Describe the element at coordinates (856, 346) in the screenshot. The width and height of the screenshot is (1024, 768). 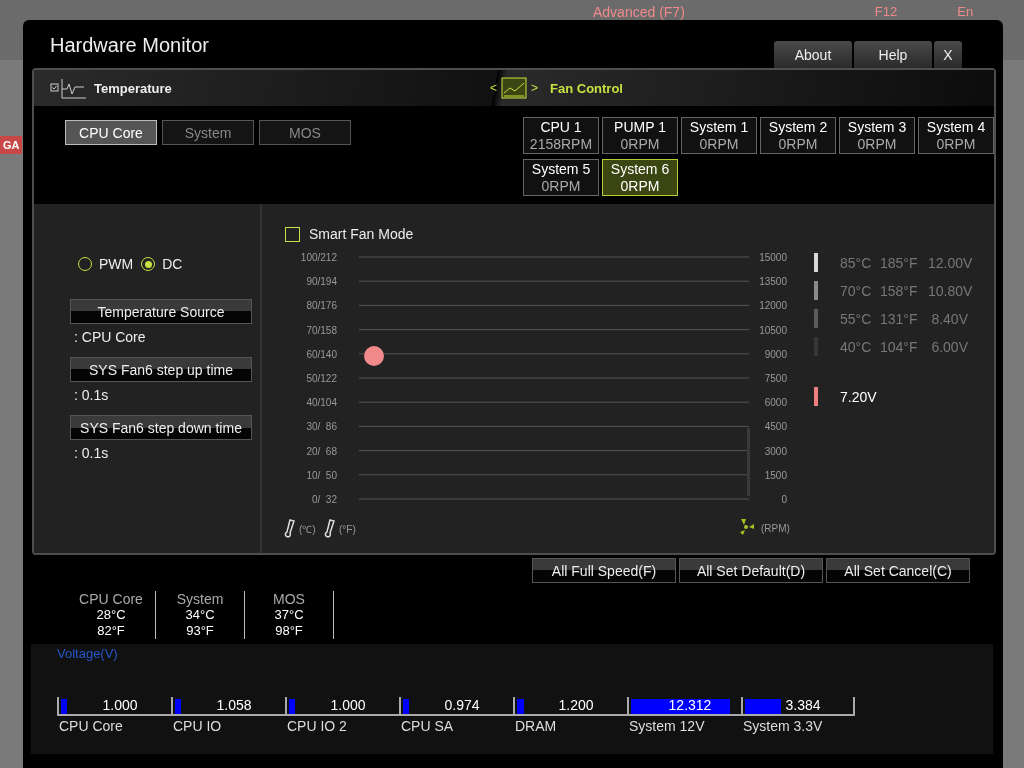
I see `legend-celsius: 40°C` at that location.